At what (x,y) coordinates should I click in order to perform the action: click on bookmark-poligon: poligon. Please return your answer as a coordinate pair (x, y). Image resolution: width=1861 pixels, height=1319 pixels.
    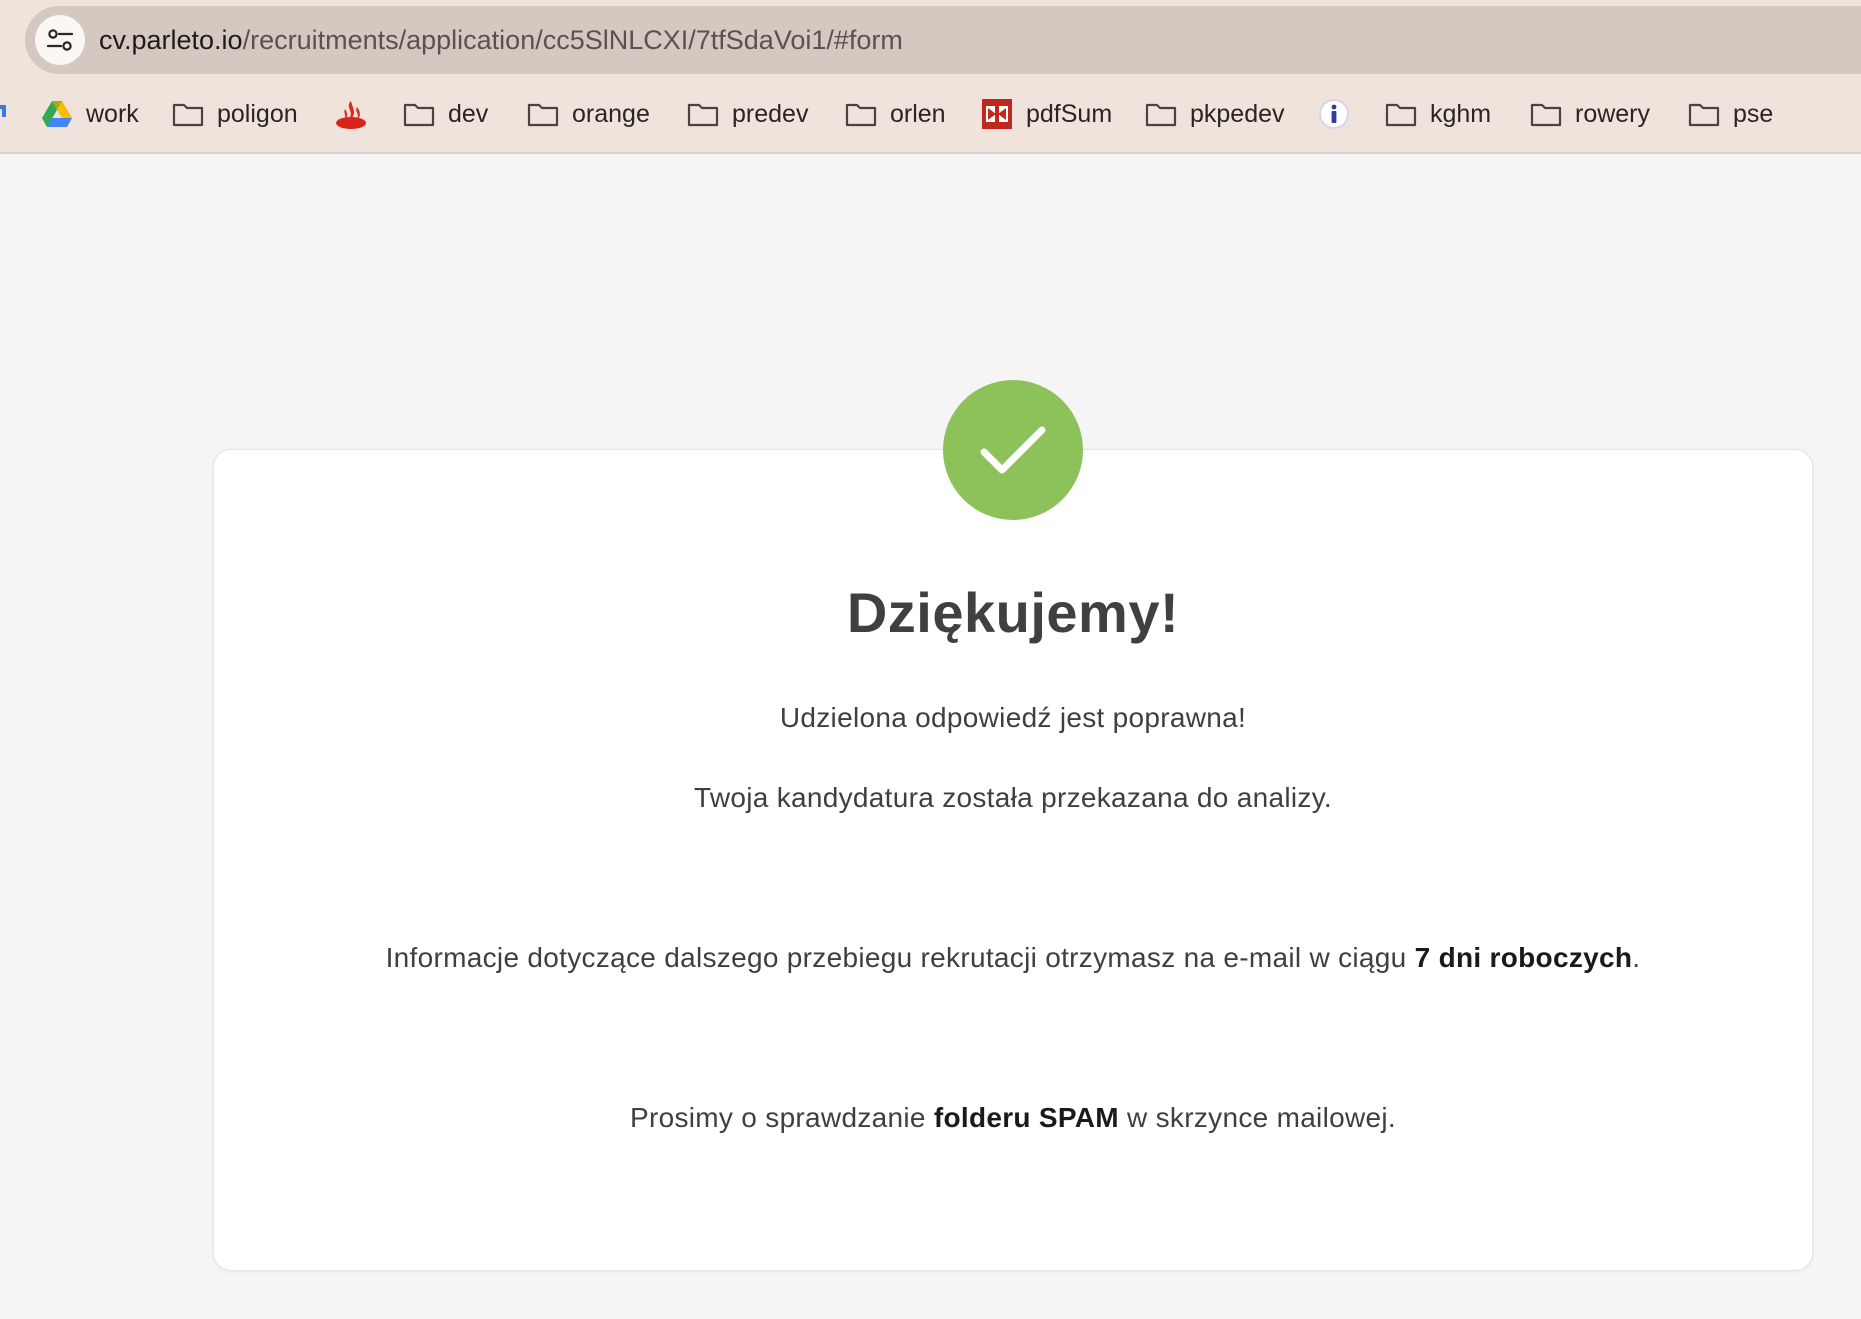
    Looking at the image, I should click on (234, 114).